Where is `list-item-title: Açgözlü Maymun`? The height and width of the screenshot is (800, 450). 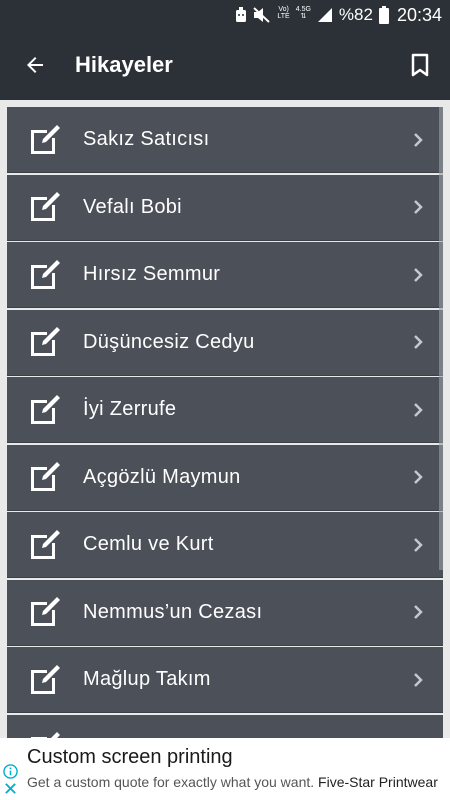 list-item-title: Açgözlü Maymun is located at coordinates (162, 476).